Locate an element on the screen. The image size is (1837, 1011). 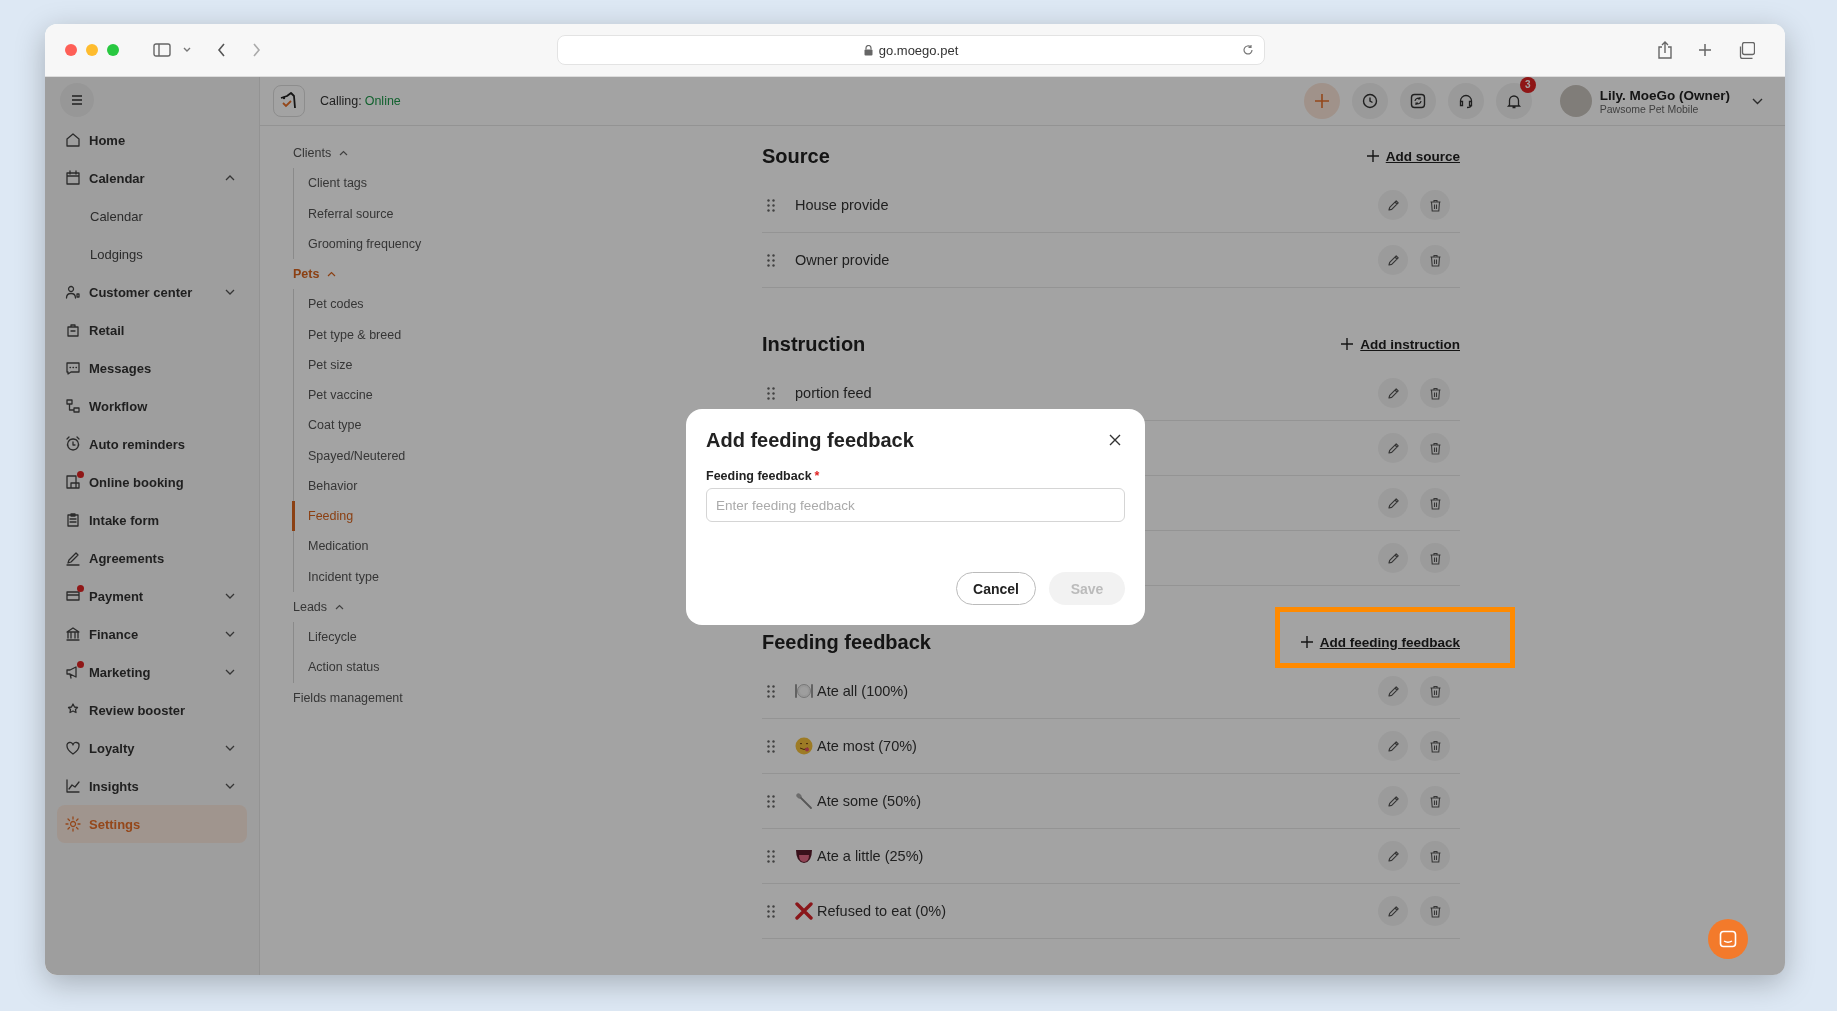
address-bar: go.moego.pet is located at coordinates (911, 50).